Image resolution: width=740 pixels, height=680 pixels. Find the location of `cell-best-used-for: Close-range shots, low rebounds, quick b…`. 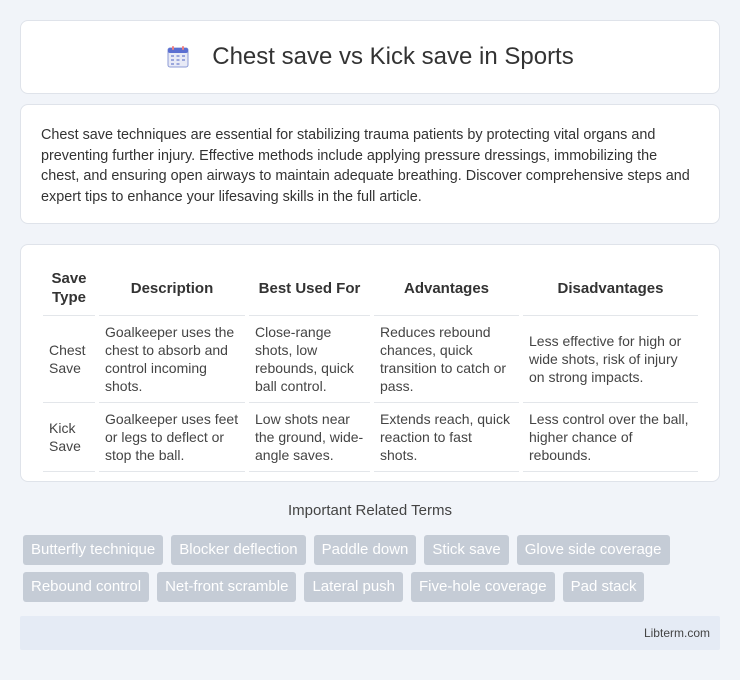

cell-best-used-for: Close-range shots, low rebounds, quick b… is located at coordinates (308, 359).